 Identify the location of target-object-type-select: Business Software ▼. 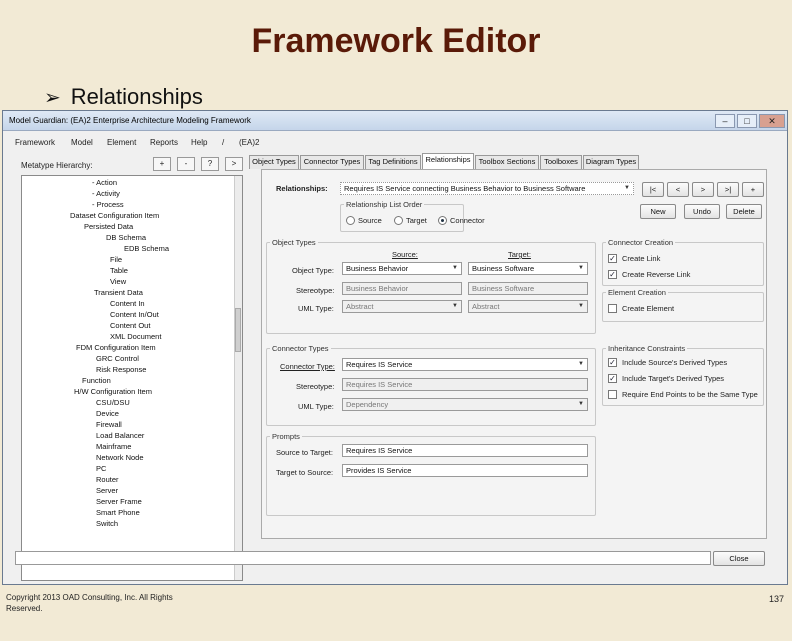
(528, 268).